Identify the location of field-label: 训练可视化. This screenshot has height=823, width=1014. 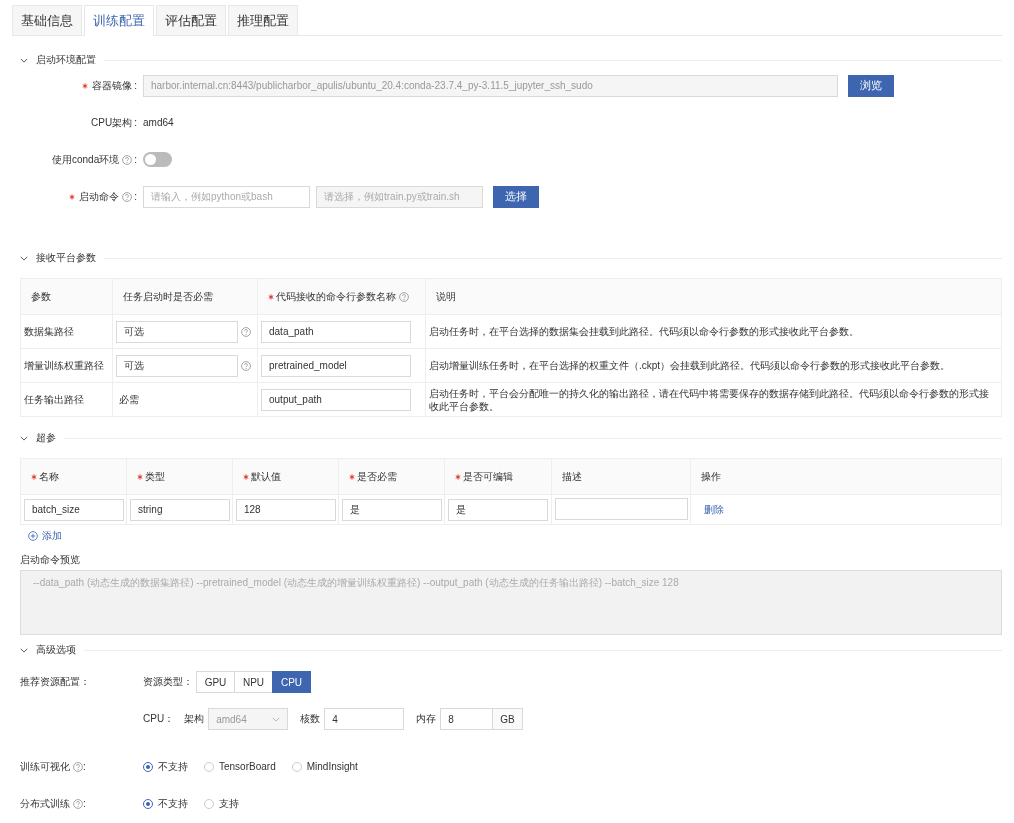
(45, 766).